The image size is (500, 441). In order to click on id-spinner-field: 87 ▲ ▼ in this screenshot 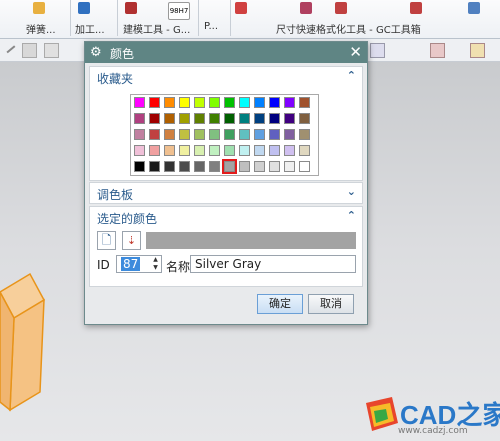, I will do `click(139, 264)`.